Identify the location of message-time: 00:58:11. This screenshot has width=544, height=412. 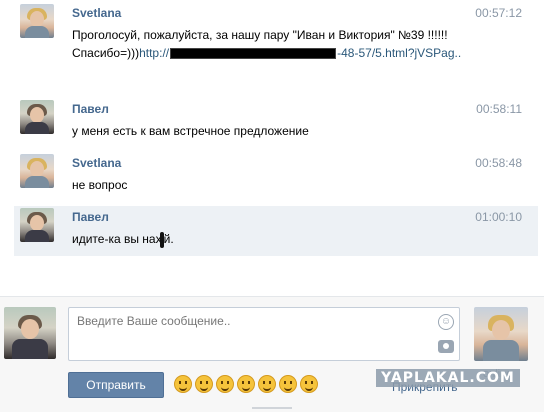
(499, 109).